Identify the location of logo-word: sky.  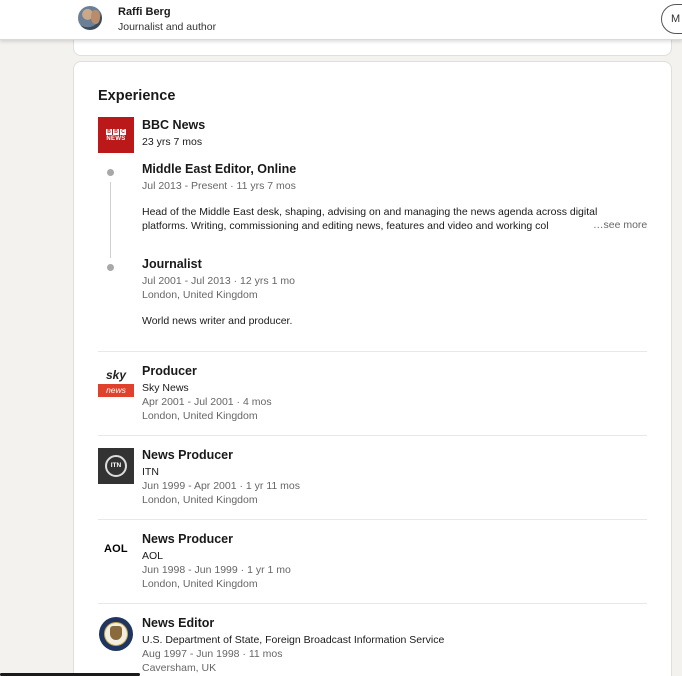
(116, 375).